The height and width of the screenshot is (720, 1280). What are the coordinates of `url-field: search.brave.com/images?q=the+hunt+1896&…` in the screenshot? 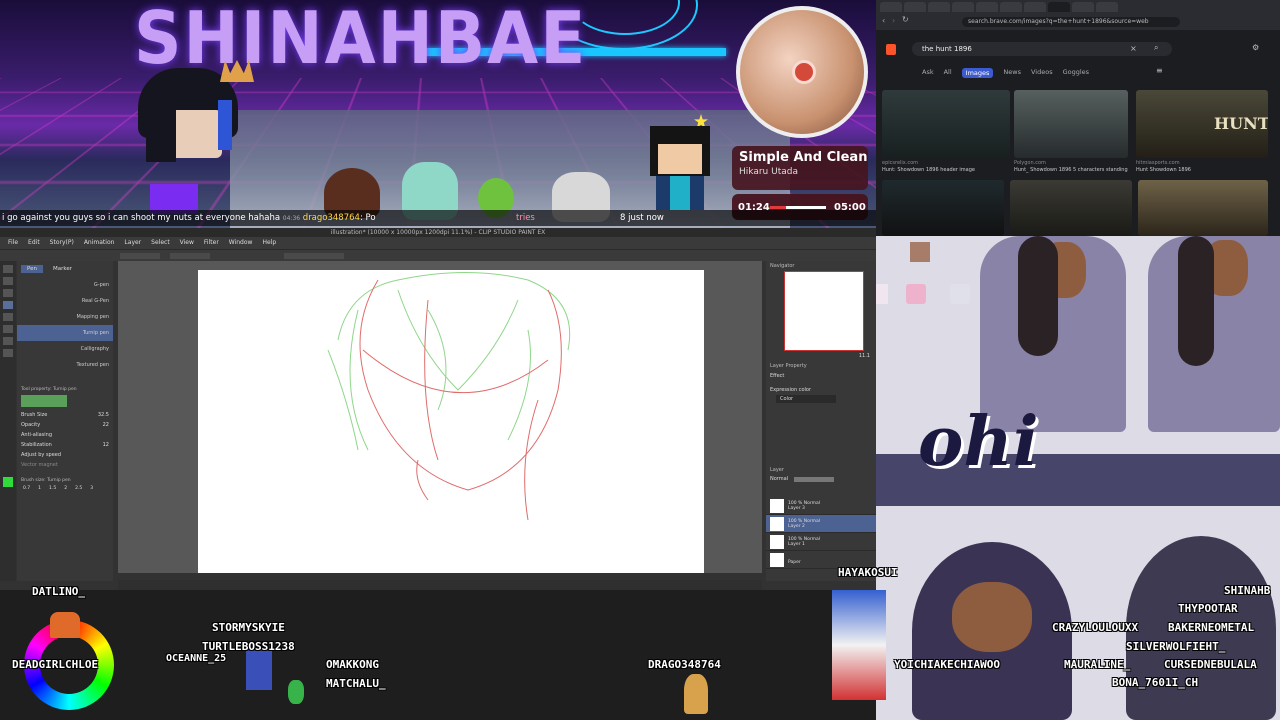 It's located at (1071, 22).